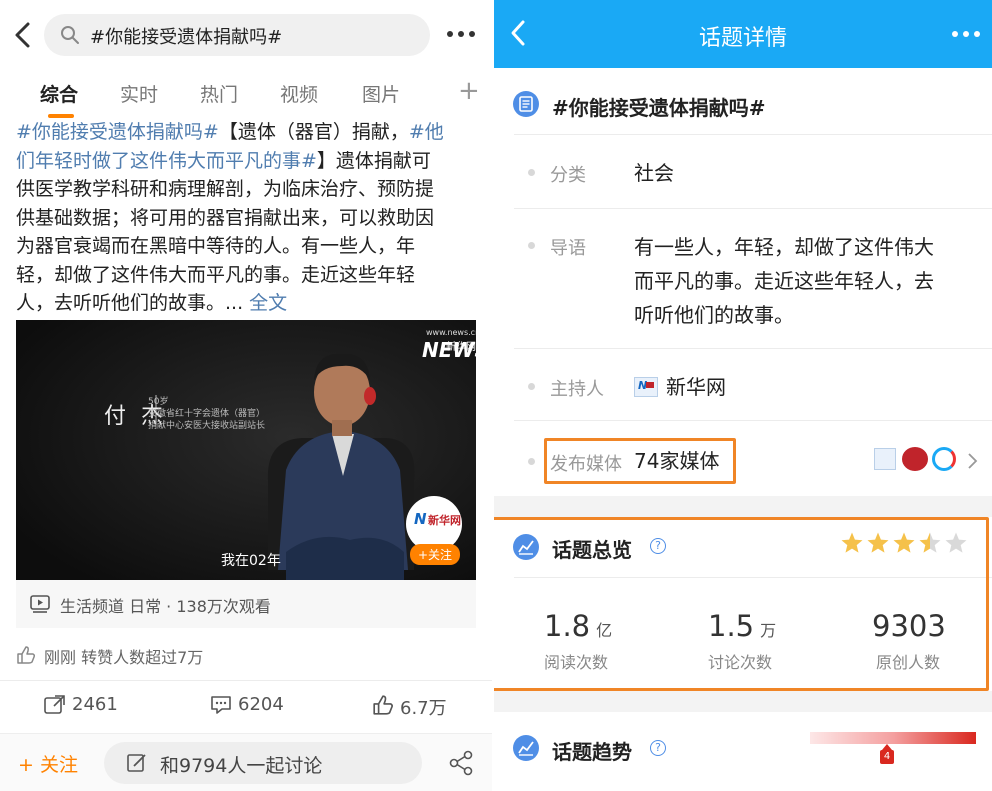 The image size is (992, 791). Describe the element at coordinates (646, 387) in the screenshot. I see `xinhua-host-logo: N` at that location.